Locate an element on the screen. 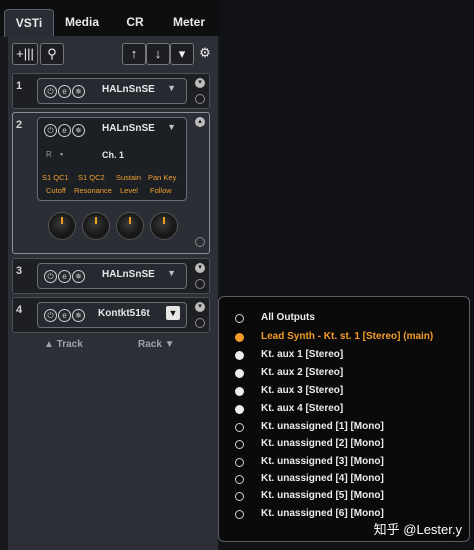 Image resolution: width=474 pixels, height=550 pixels. tab-media: Media is located at coordinates (82, 22).